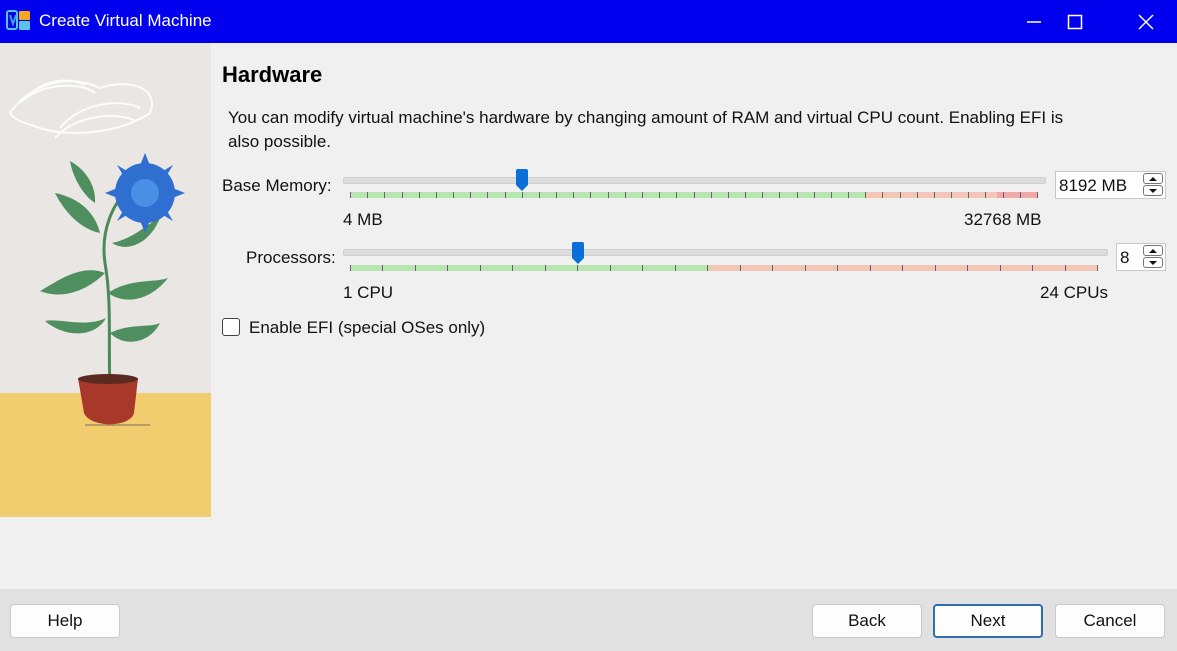 The width and height of the screenshot is (1177, 651). What do you see at coordinates (725, 252) in the screenshot?
I see `processors-slider-groove` at bounding box center [725, 252].